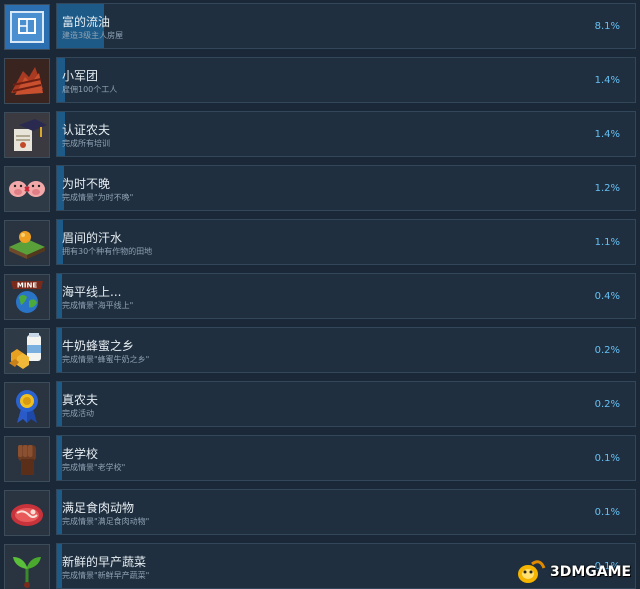 The width and height of the screenshot is (640, 589). I want to click on pigs-icon, so click(27, 189).